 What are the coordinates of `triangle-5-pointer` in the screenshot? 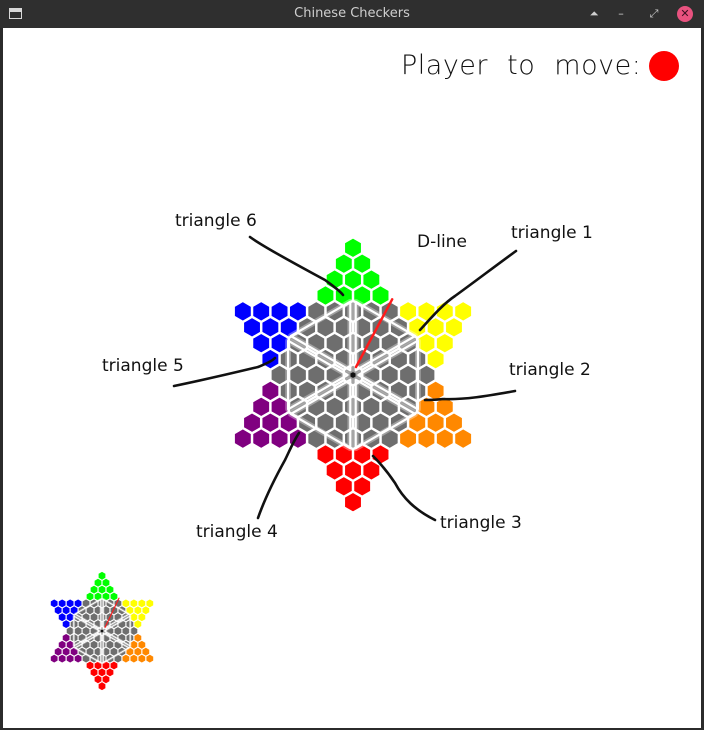 It's located at (224, 372).